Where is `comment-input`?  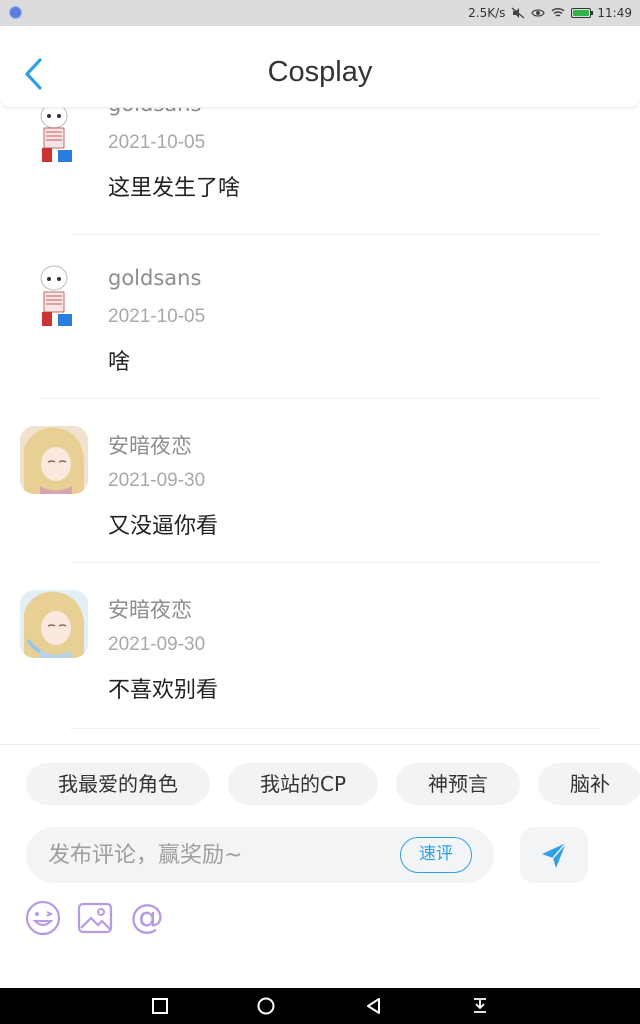
comment-input is located at coordinates (218, 855).